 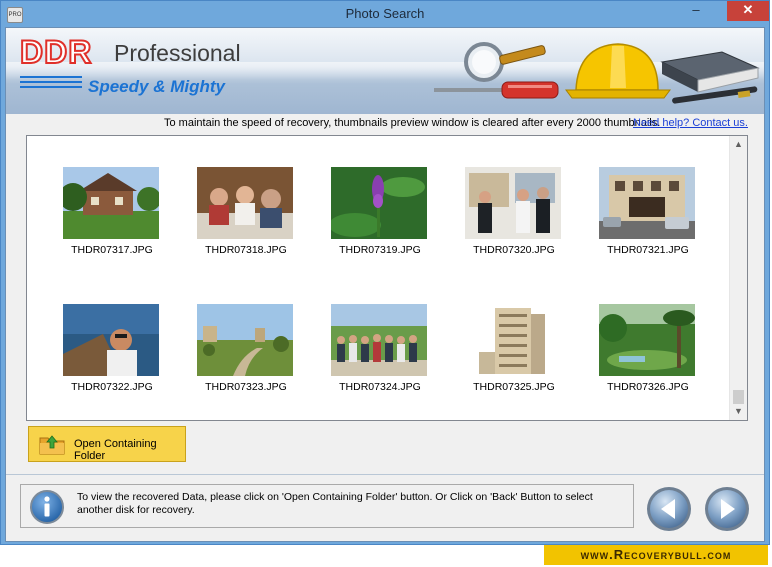 I want to click on magnifier-icon, so click(x=505, y=62).